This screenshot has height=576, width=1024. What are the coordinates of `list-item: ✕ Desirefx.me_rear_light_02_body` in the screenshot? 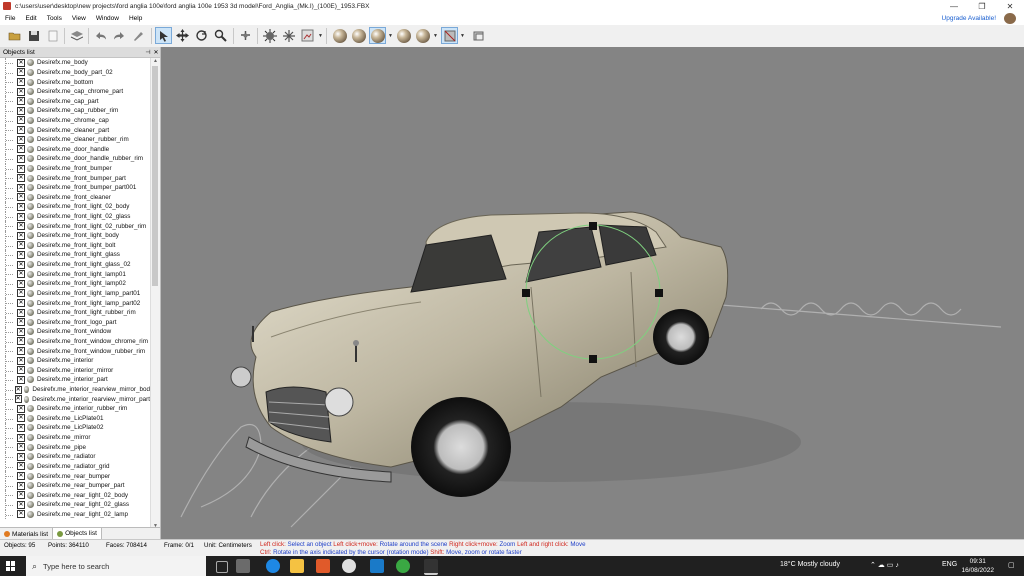 It's located at (75, 495).